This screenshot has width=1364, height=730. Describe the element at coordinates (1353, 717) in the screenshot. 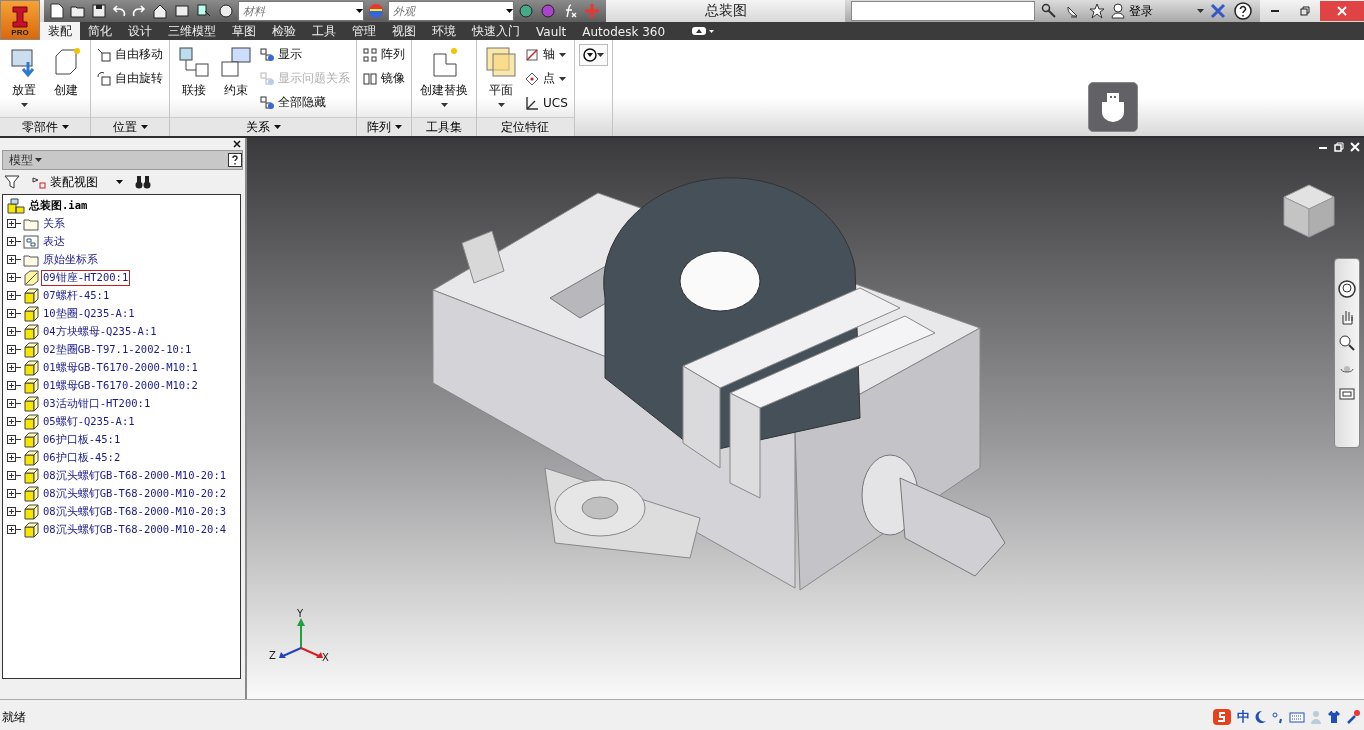

I see `wrench-icon` at that location.